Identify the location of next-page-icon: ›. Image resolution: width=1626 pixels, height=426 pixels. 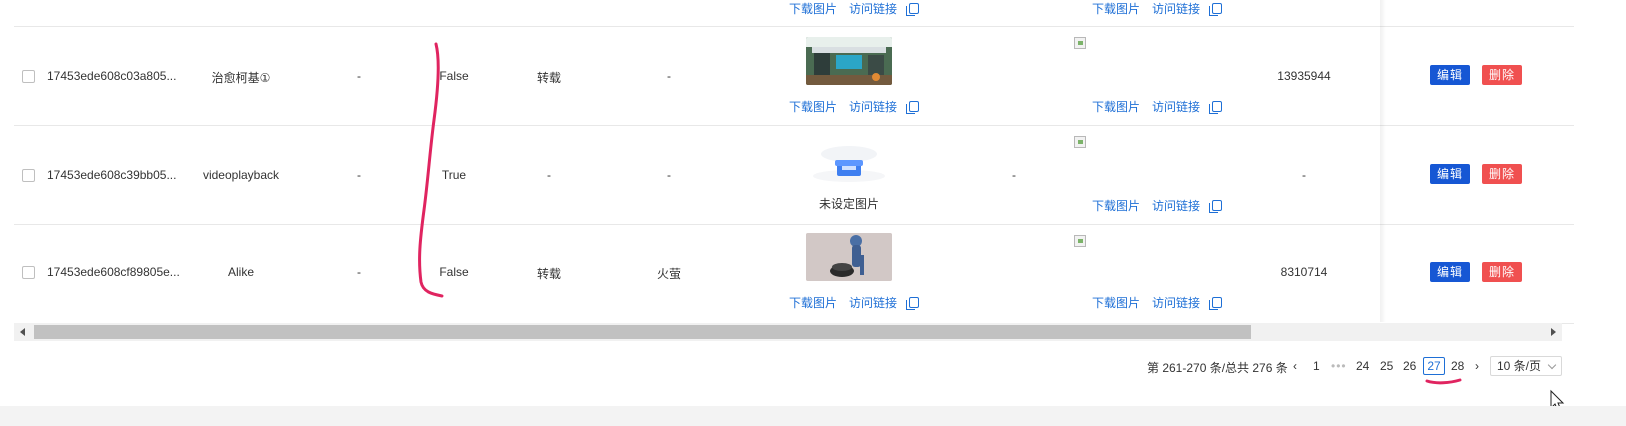
(1477, 366).